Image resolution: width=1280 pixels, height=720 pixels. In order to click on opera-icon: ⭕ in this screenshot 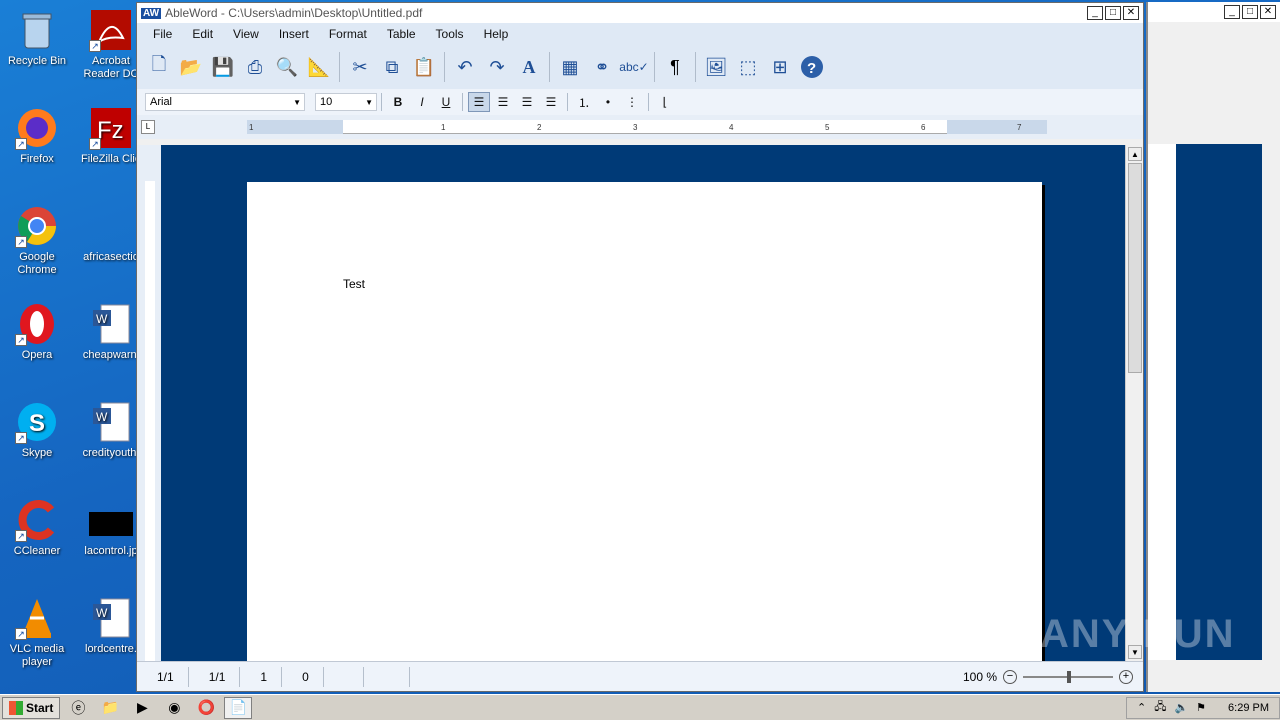, I will do `click(206, 708)`.